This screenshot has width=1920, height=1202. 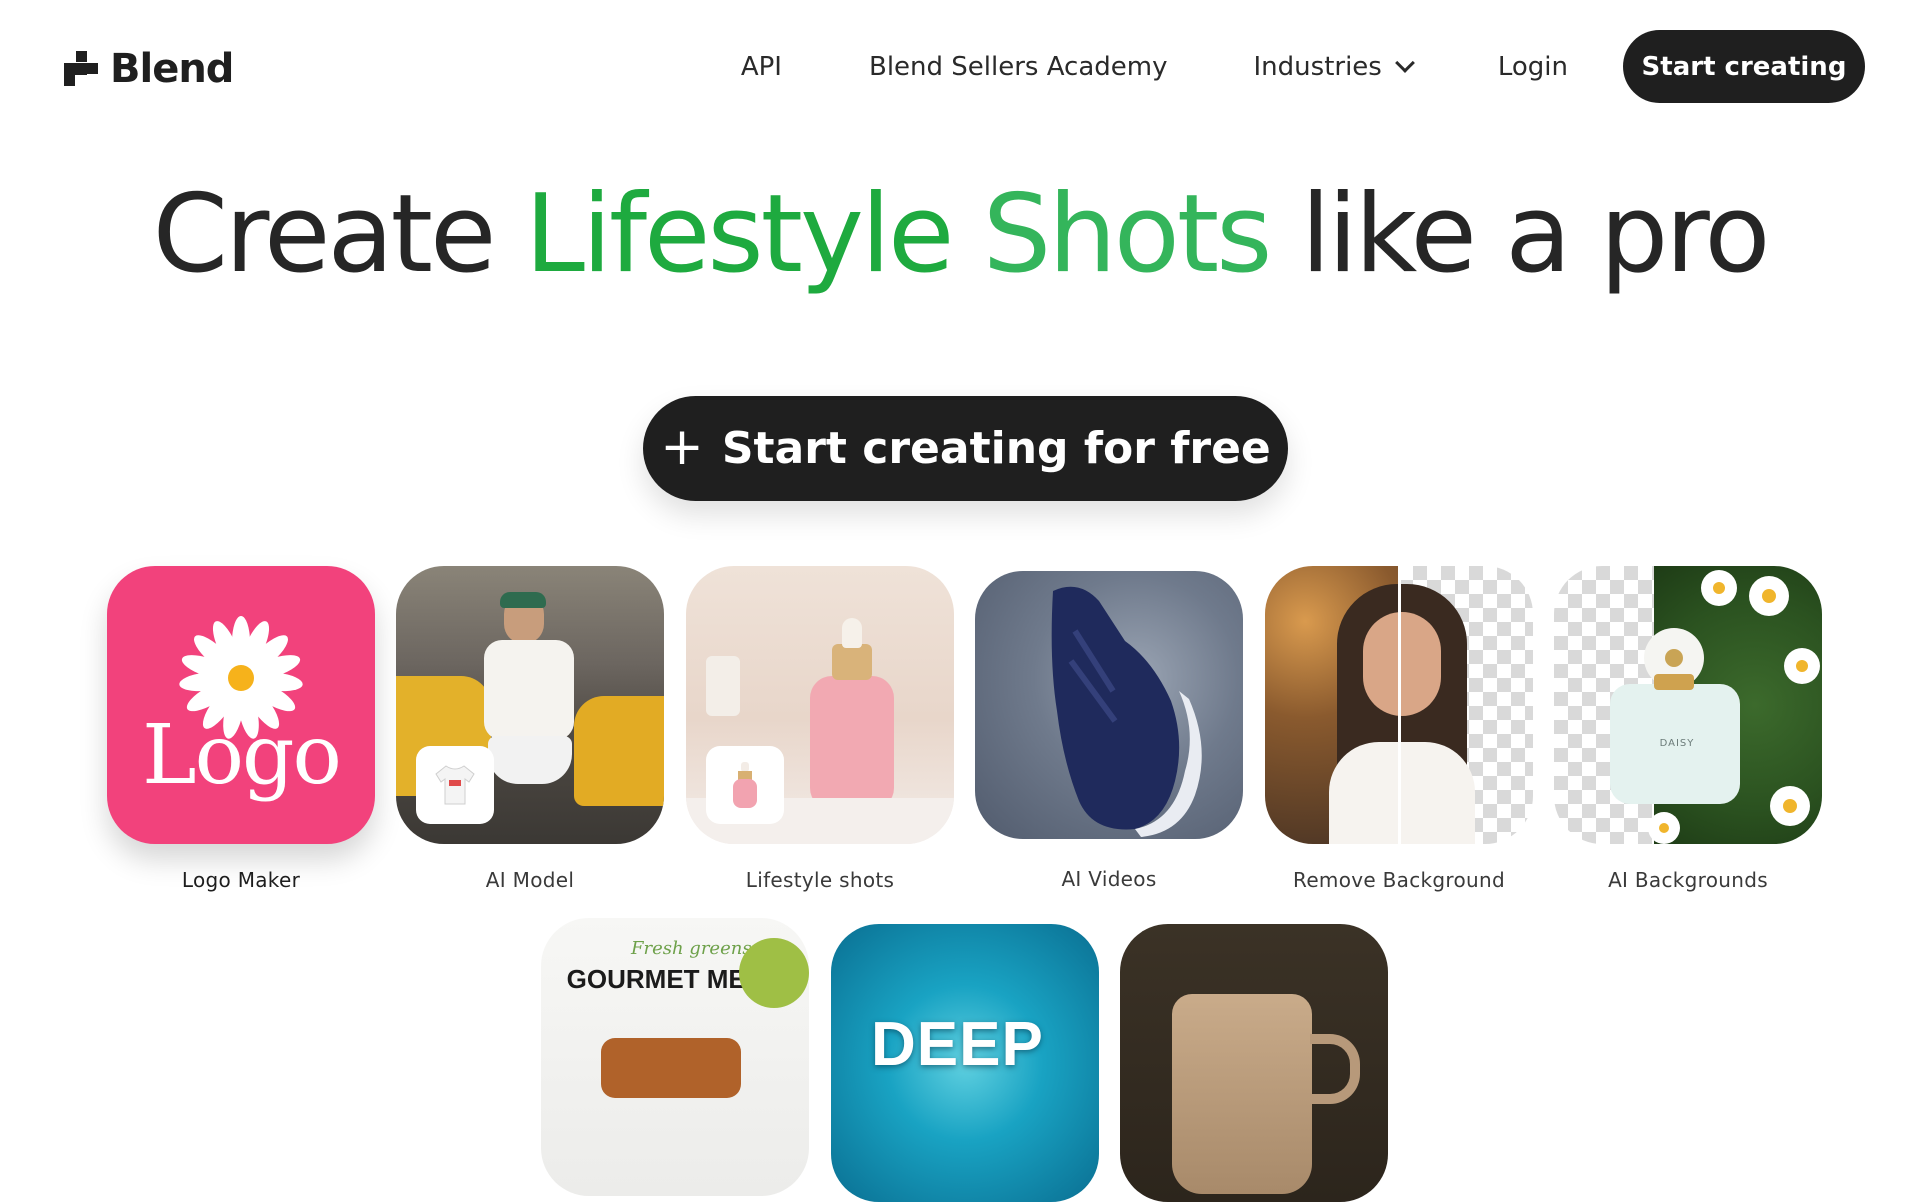 I want to click on daisies-shape, so click(x=1715, y=707).